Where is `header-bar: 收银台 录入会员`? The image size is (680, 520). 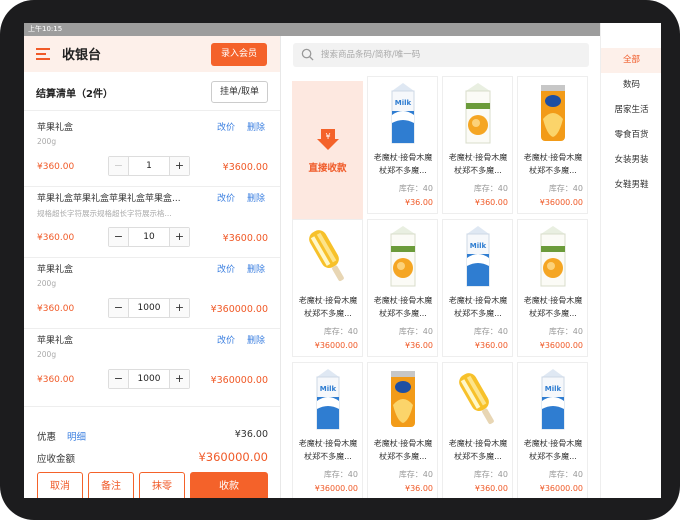
header-bar: 收银台 录入会员 is located at coordinates (152, 54).